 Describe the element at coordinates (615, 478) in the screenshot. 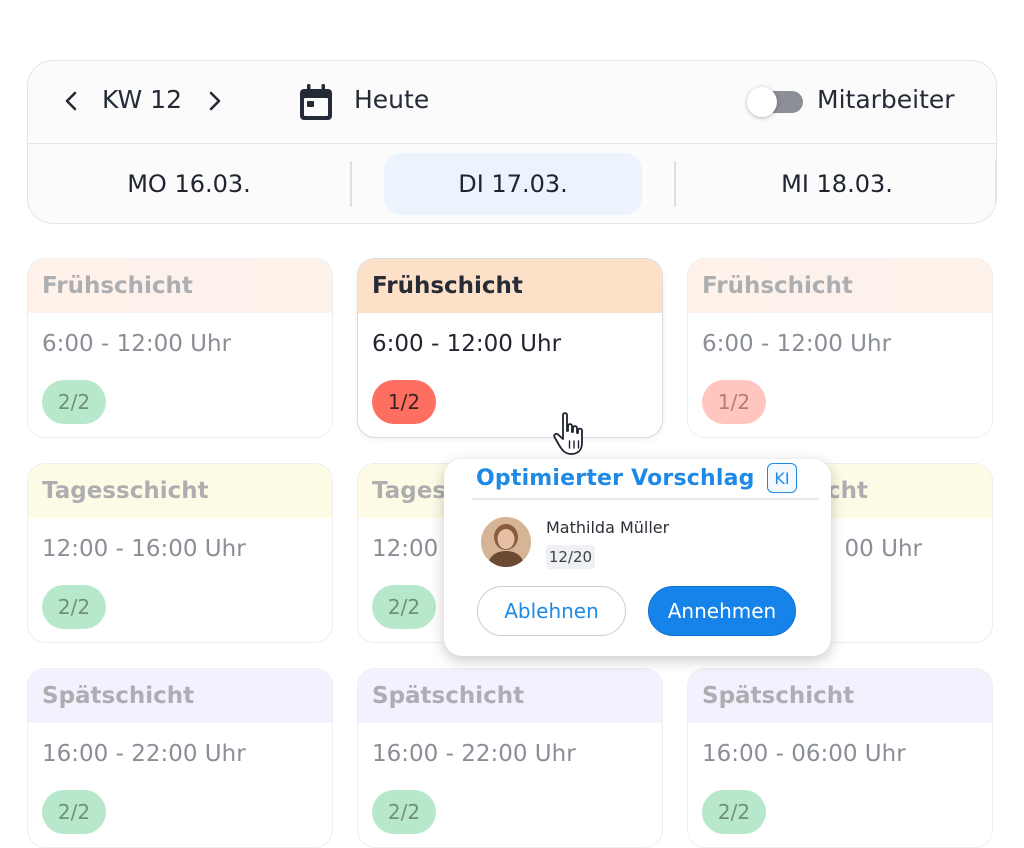

I see `popover-title: Optimierter Vorschlag` at that location.